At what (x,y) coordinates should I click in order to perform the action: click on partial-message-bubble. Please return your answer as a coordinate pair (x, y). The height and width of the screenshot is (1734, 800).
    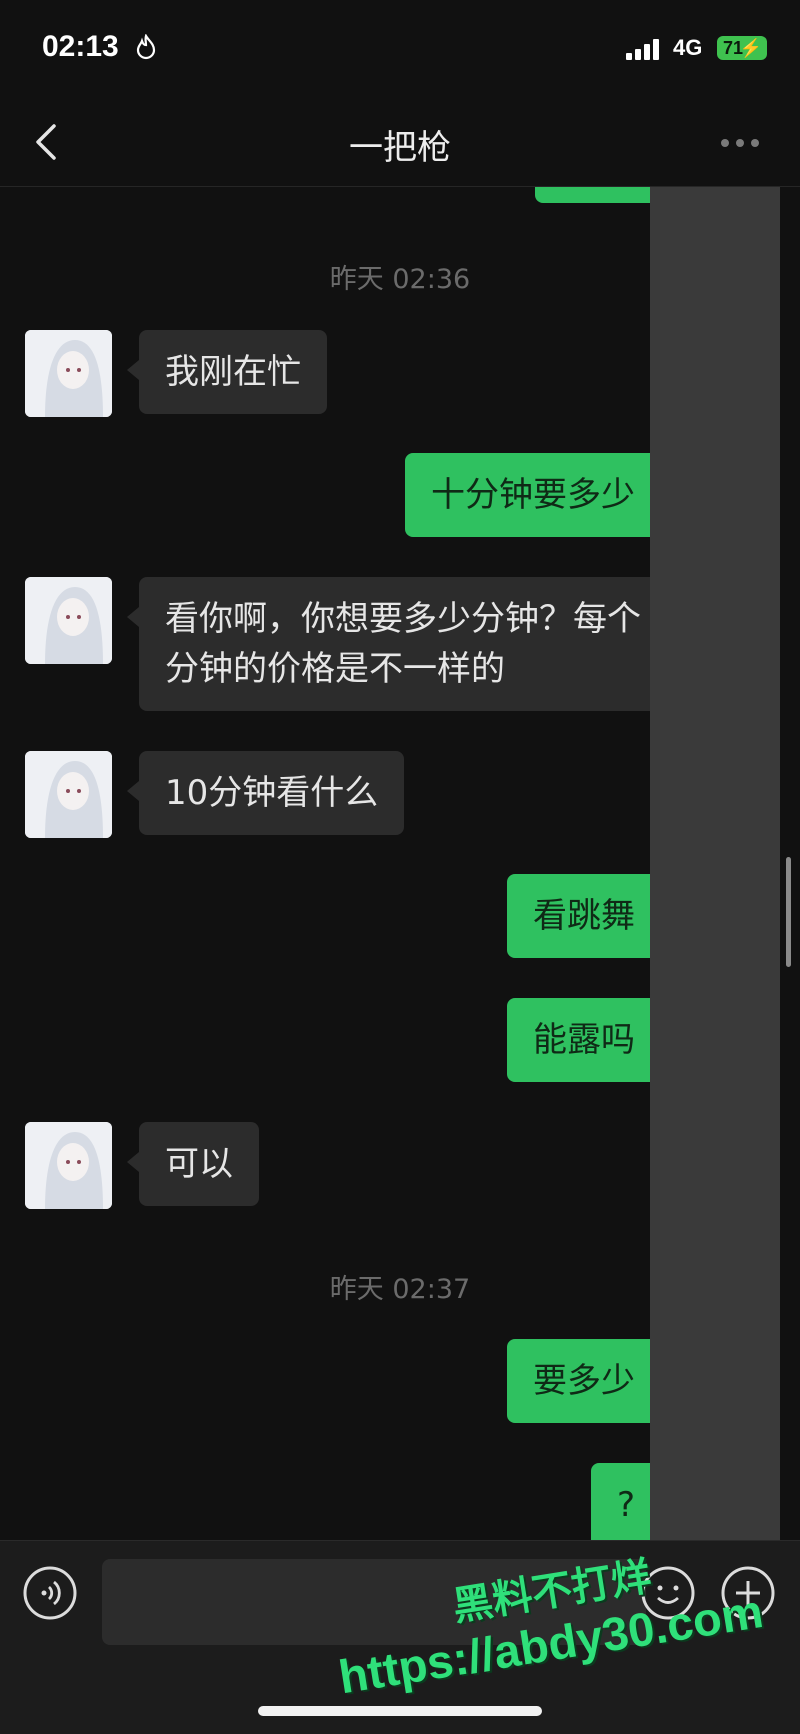
    Looking at the image, I should click on (598, 195).